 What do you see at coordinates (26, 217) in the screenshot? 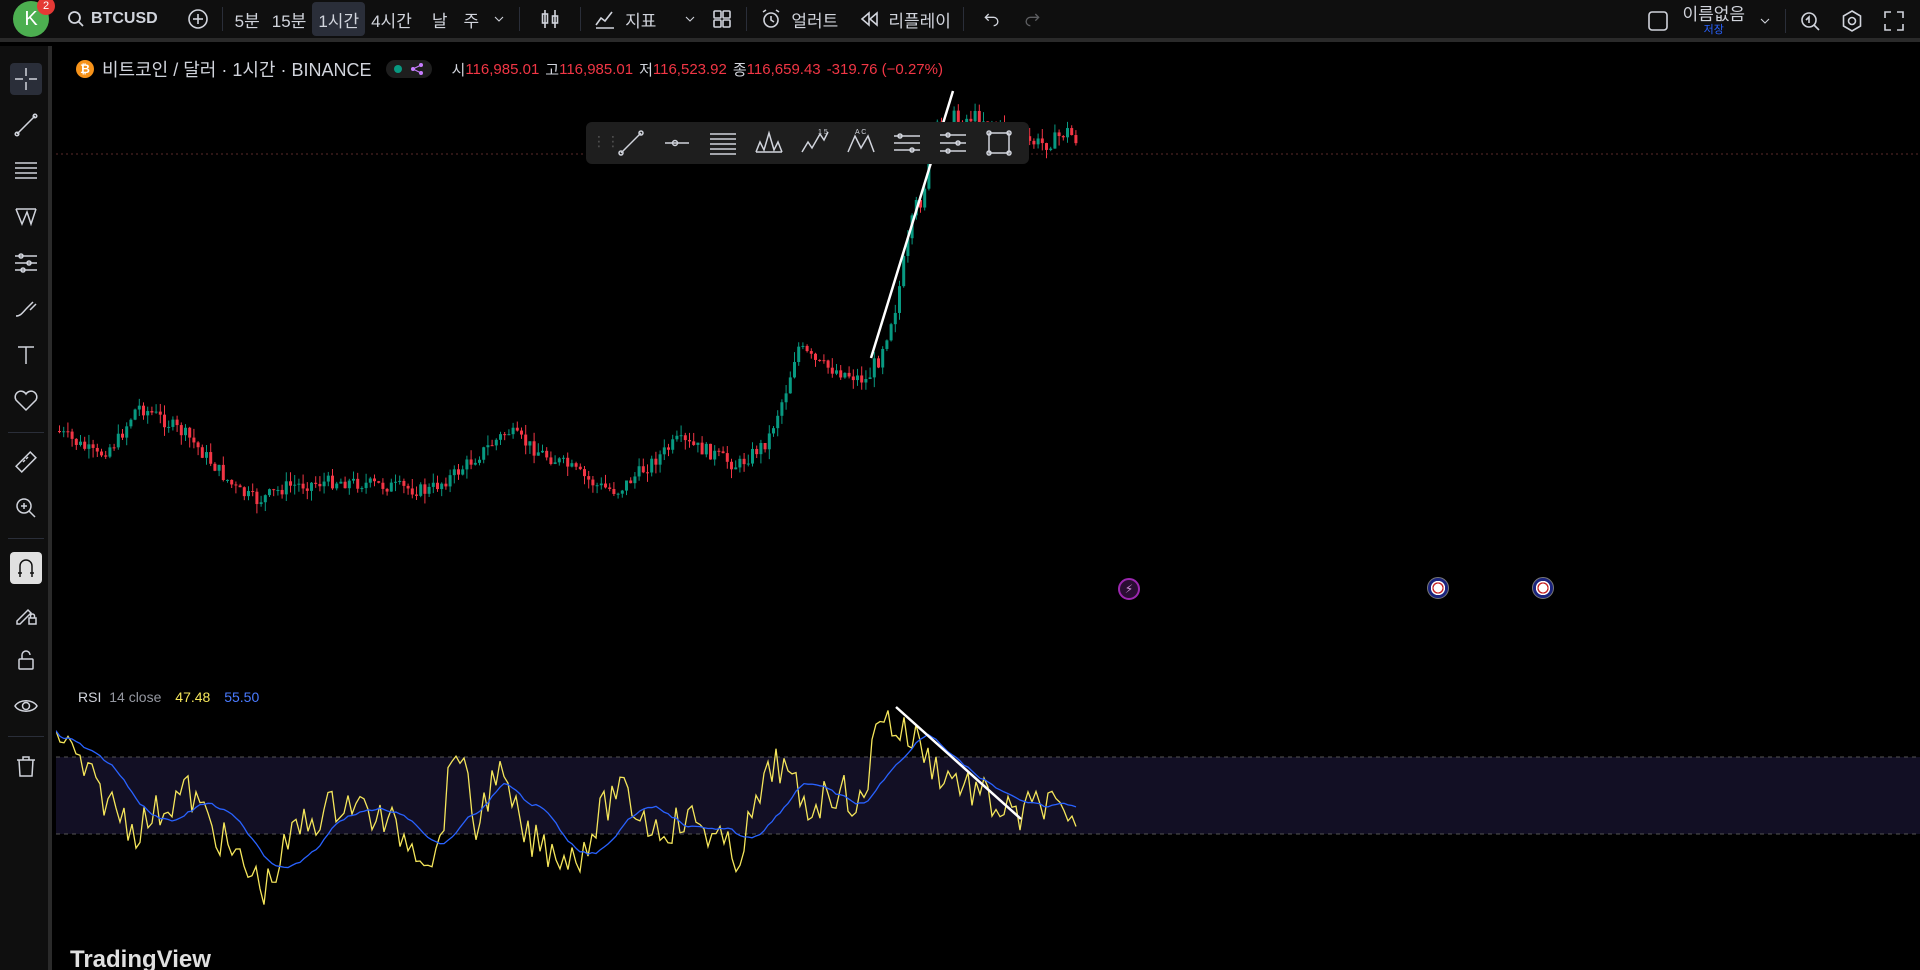
I see `pattern-tool` at bounding box center [26, 217].